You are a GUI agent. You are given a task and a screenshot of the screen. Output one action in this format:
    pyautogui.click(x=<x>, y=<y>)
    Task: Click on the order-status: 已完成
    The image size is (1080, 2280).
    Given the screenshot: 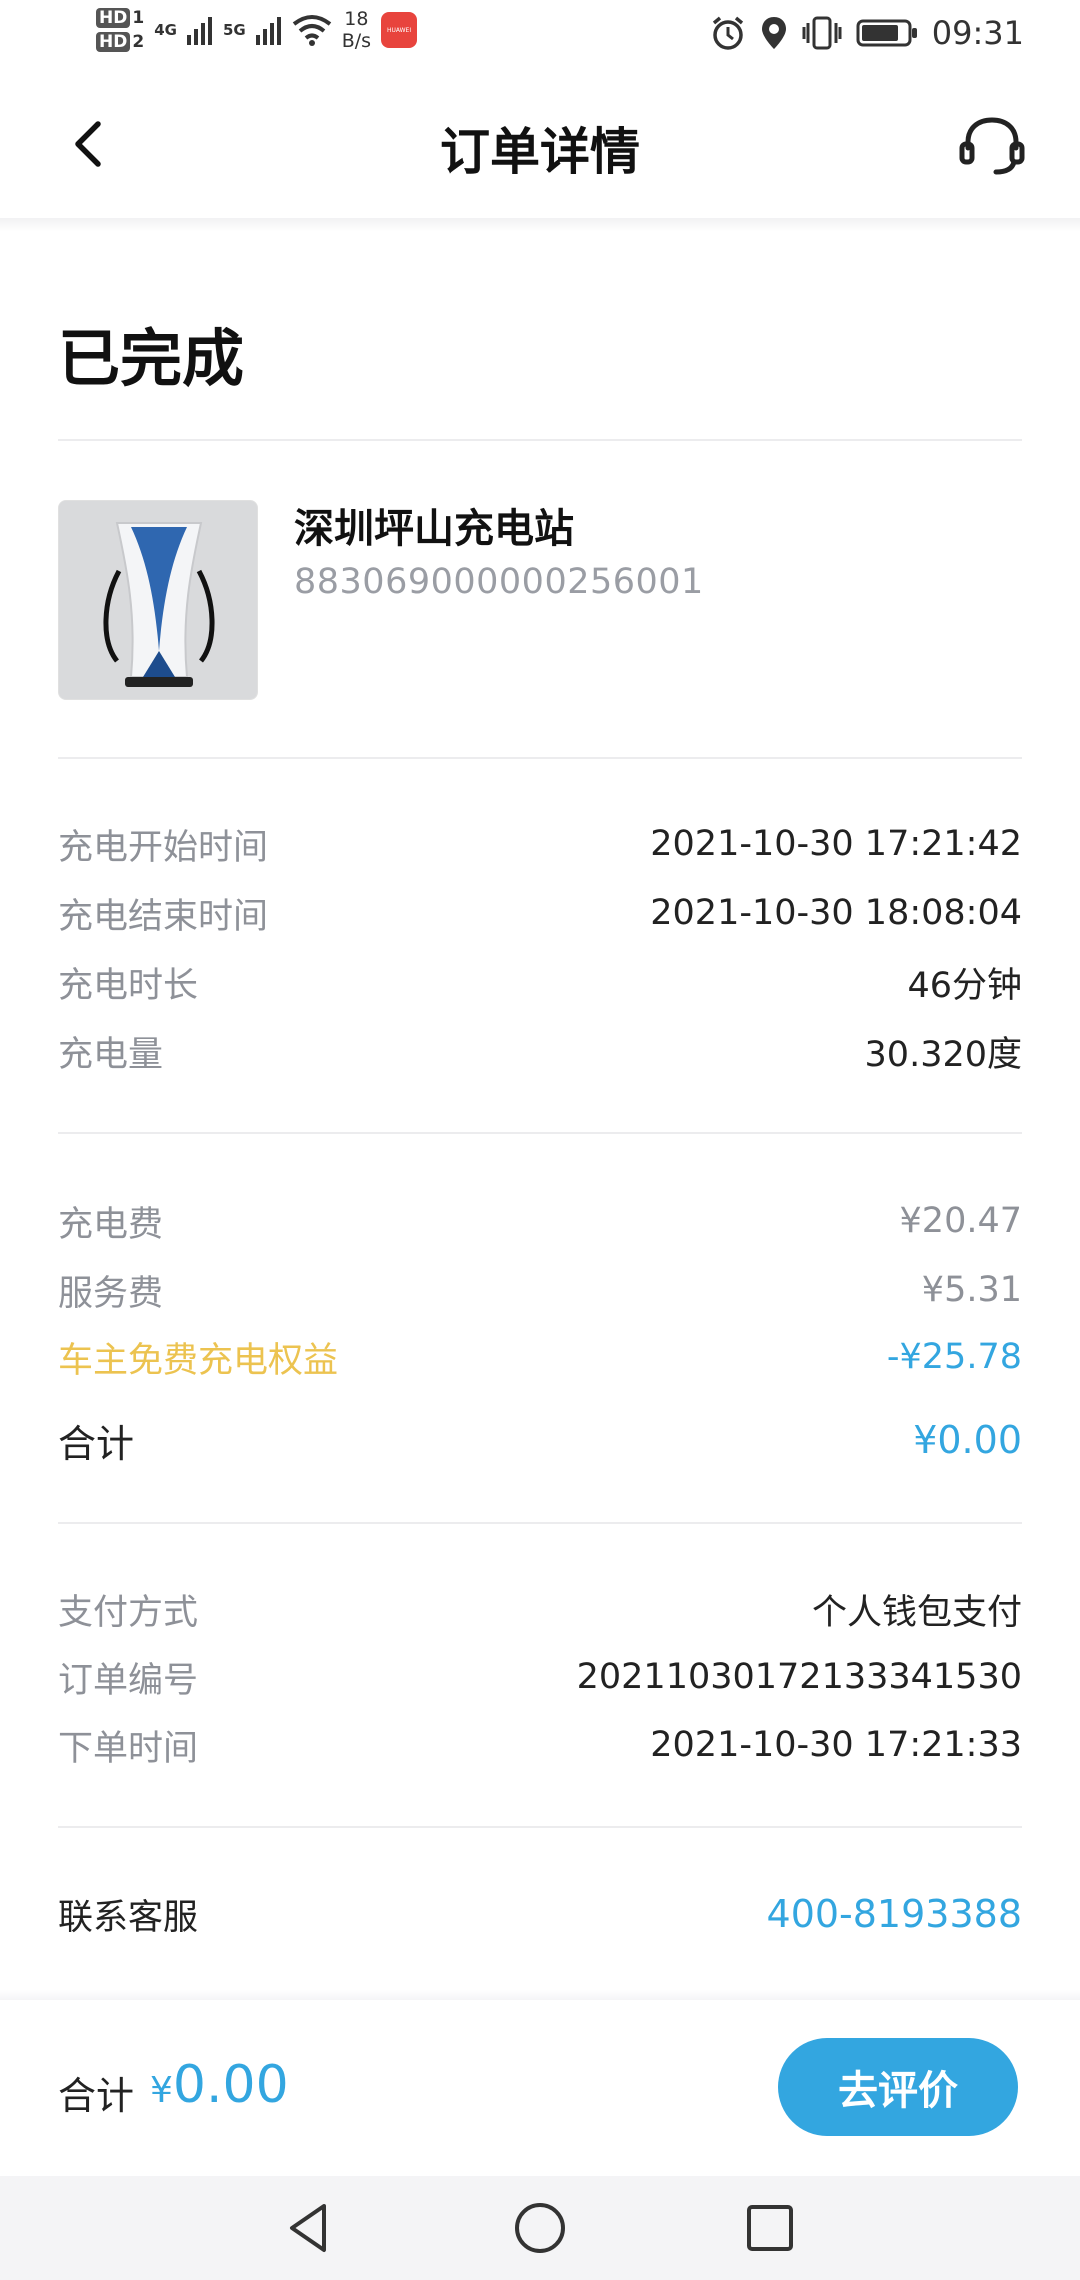 What is the action you would take?
    pyautogui.click(x=151, y=358)
    